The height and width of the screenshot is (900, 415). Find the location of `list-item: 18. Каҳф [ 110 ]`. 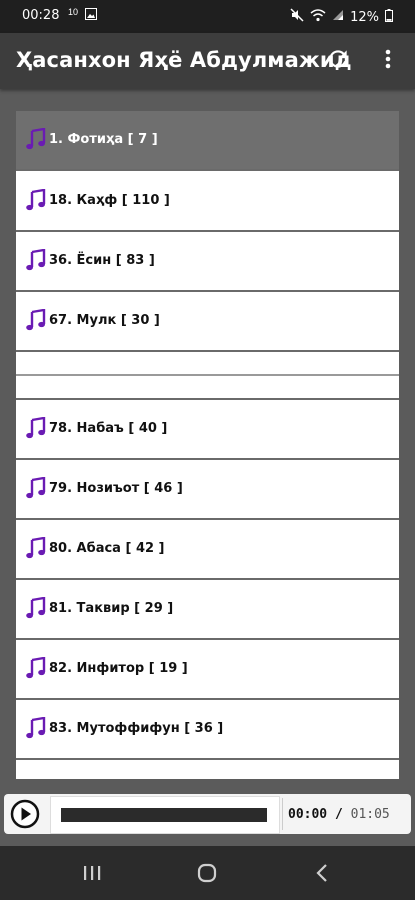

list-item: 18. Каҳф [ 110 ] is located at coordinates (207, 202).